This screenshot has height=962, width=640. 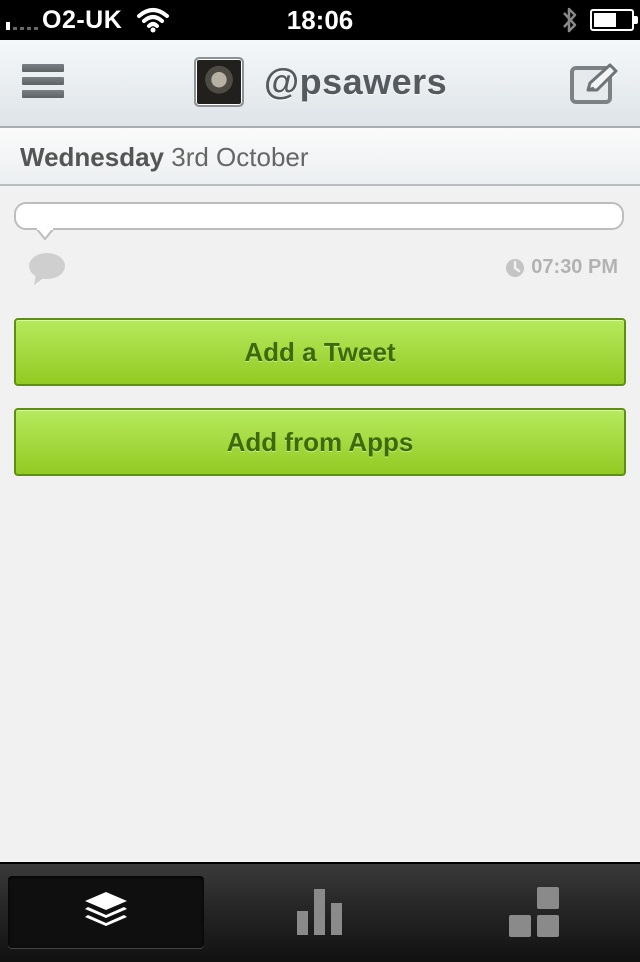 I want to click on status-right, so click(x=599, y=20).